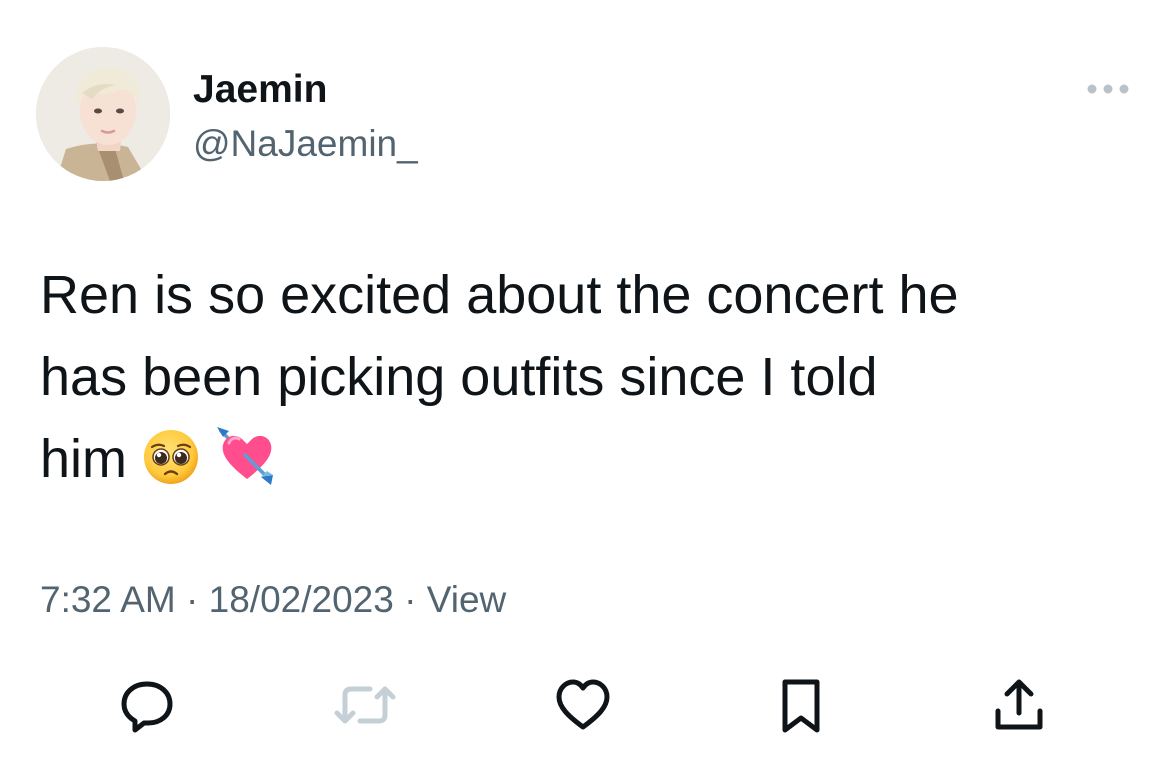  I want to click on tweet-actions-bar, so click(585, 705).